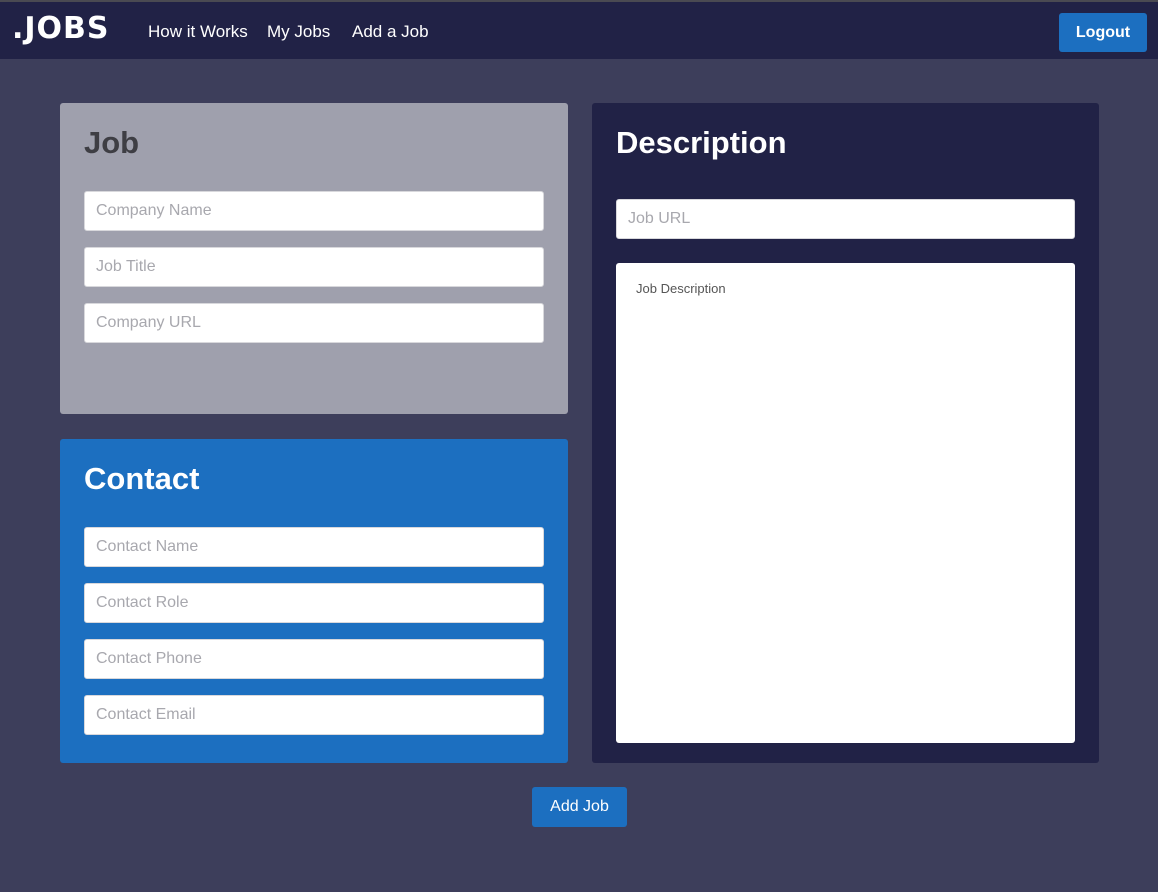  What do you see at coordinates (390, 32) in the screenshot?
I see `nav-link-add-a-job: Add a Job` at bounding box center [390, 32].